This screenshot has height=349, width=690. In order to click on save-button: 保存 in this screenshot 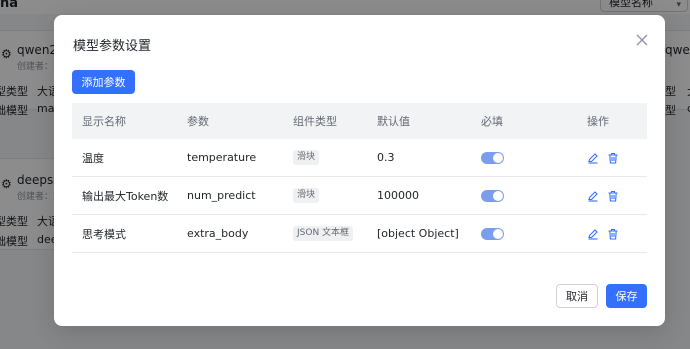, I will do `click(626, 296)`.